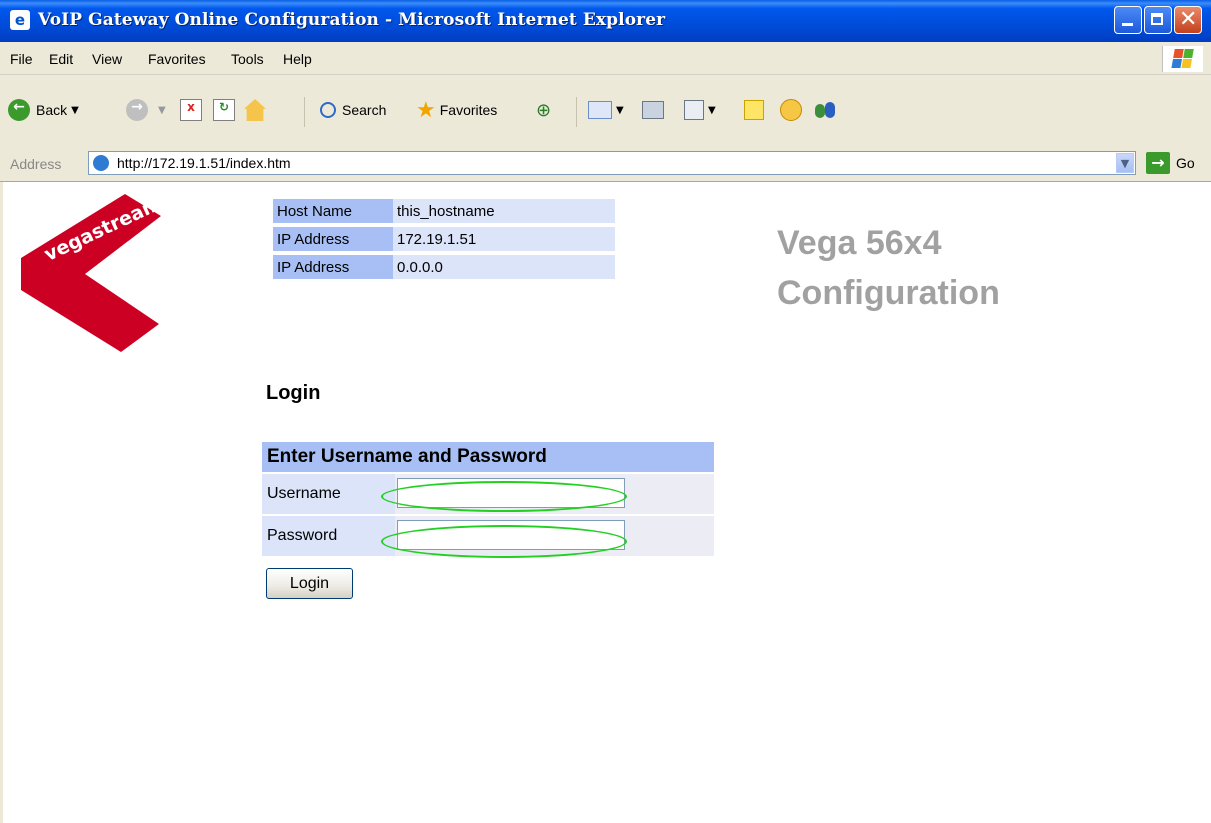  I want to click on login-heading: Login, so click(293, 393).